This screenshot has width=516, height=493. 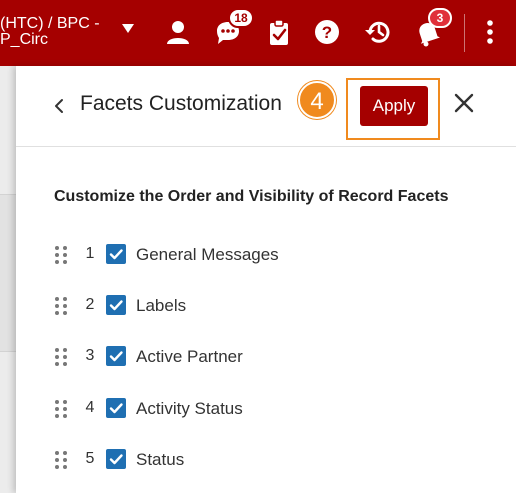 What do you see at coordinates (181, 103) in the screenshot?
I see `panel-title: Facets Customization` at bounding box center [181, 103].